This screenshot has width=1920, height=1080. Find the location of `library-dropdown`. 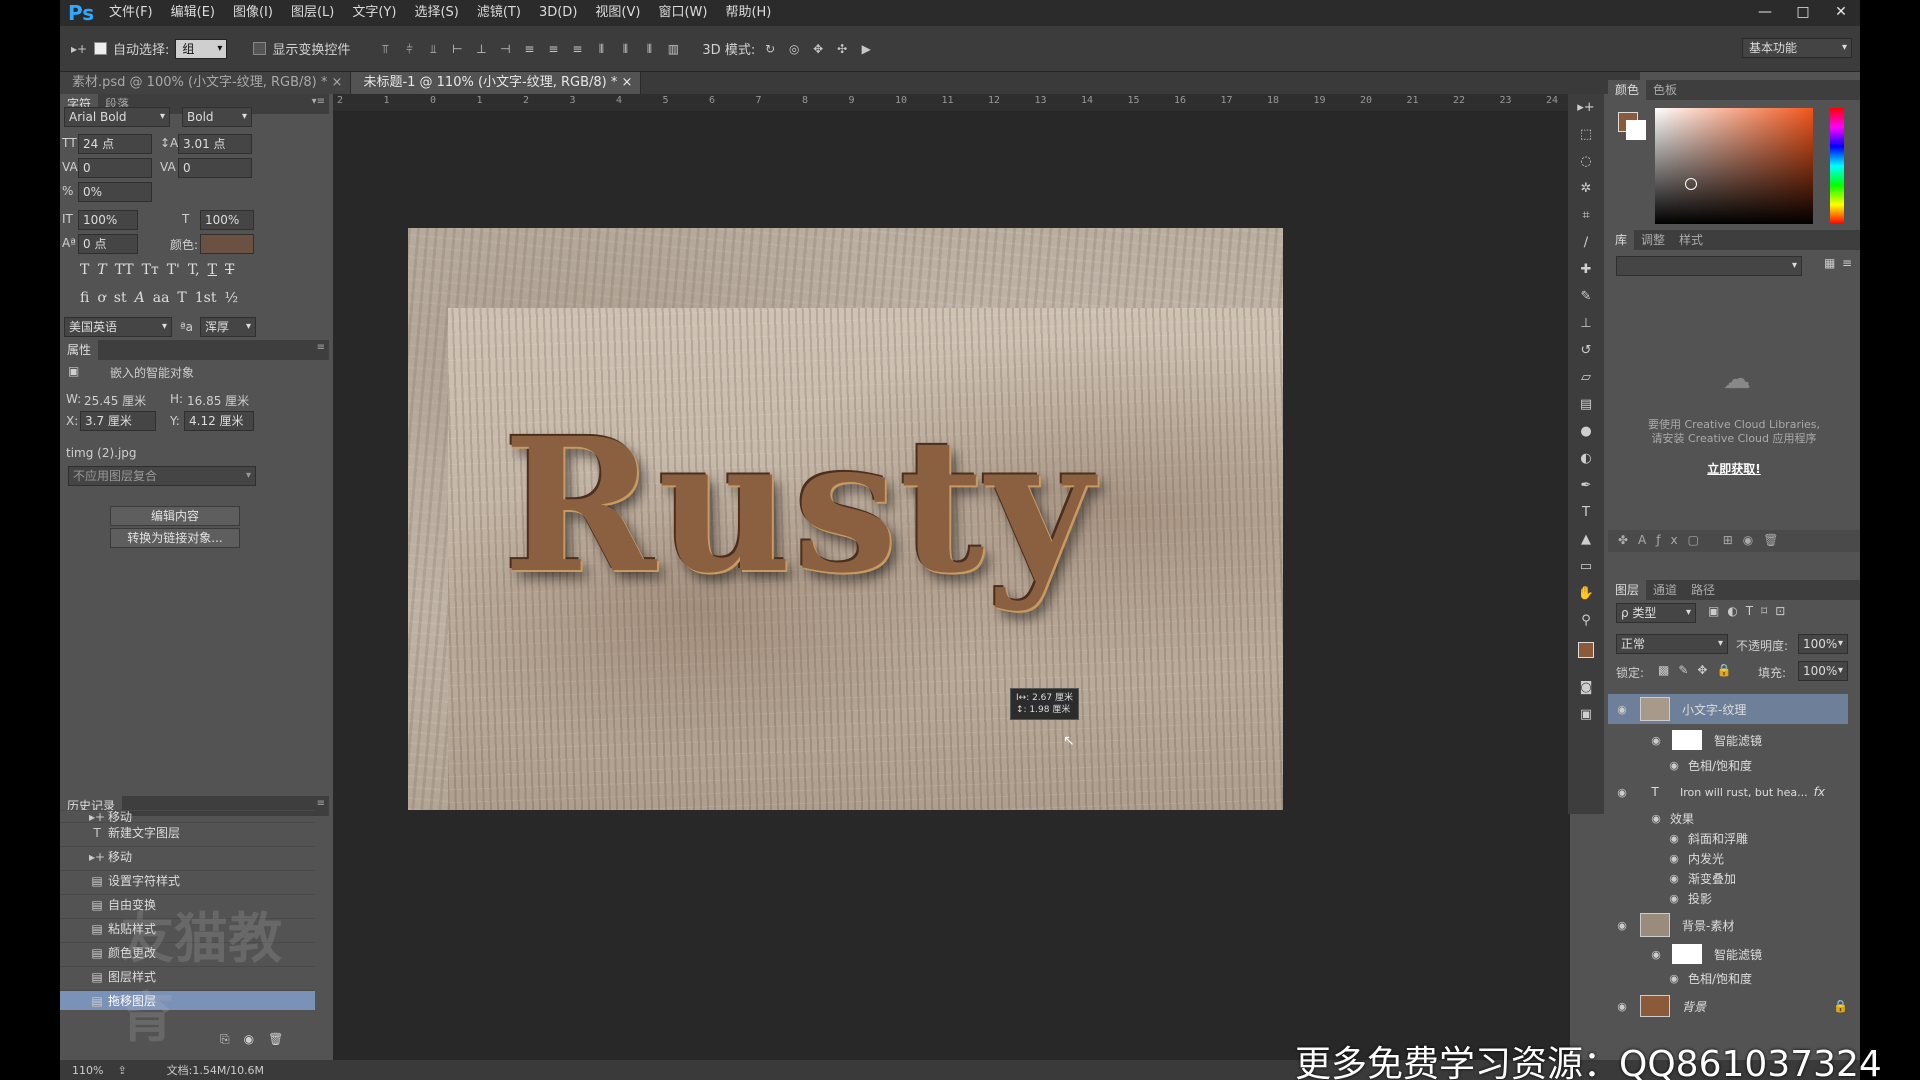

library-dropdown is located at coordinates (1709, 266).